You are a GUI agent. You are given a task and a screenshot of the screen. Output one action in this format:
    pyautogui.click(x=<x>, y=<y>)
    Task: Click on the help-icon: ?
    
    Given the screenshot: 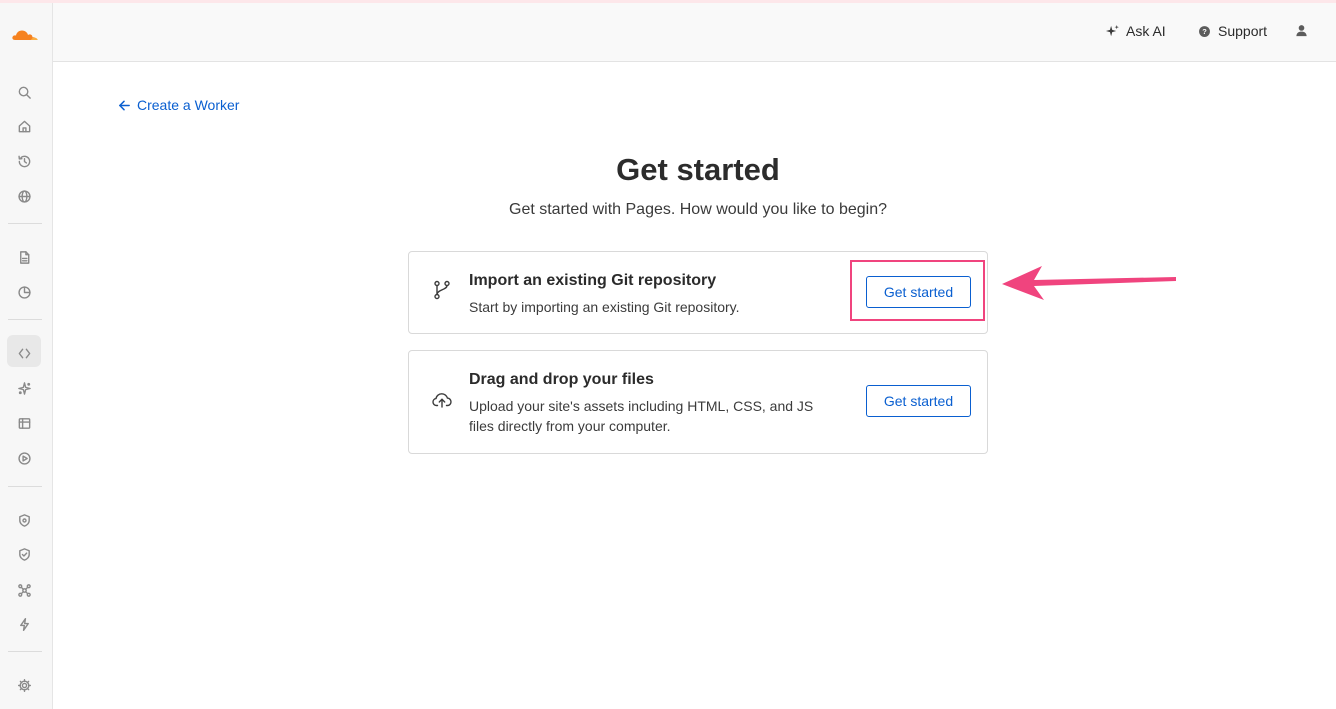 What is the action you would take?
    pyautogui.click(x=1204, y=31)
    